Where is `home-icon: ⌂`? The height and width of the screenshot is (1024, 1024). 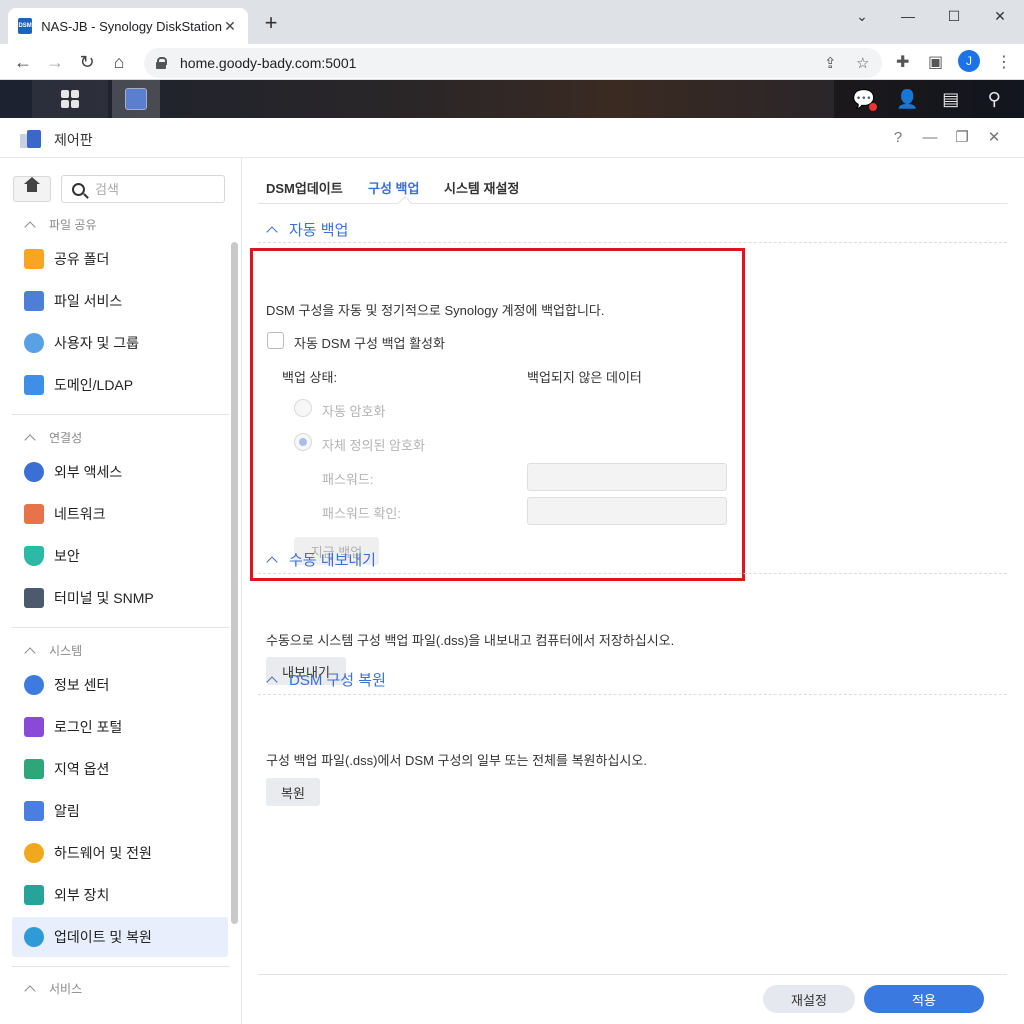
home-icon: ⌂ is located at coordinates (119, 62).